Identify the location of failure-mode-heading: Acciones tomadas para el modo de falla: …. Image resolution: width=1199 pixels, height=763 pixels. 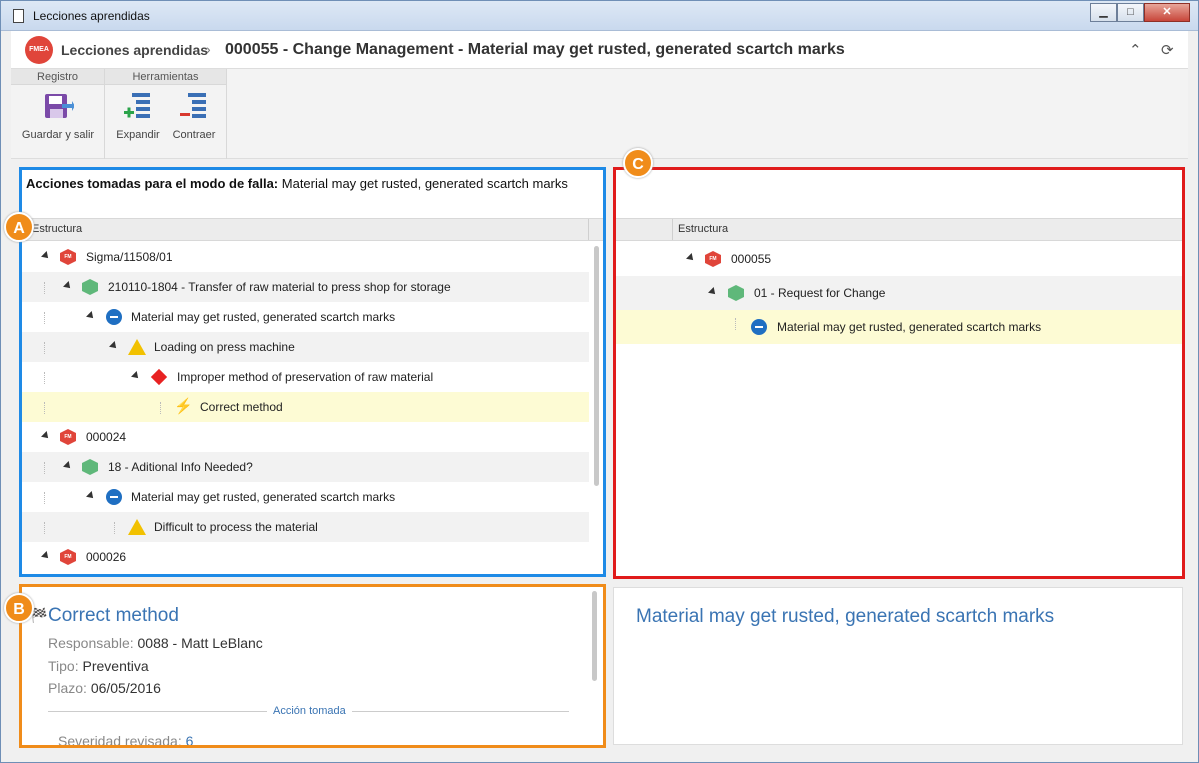
(306, 183).